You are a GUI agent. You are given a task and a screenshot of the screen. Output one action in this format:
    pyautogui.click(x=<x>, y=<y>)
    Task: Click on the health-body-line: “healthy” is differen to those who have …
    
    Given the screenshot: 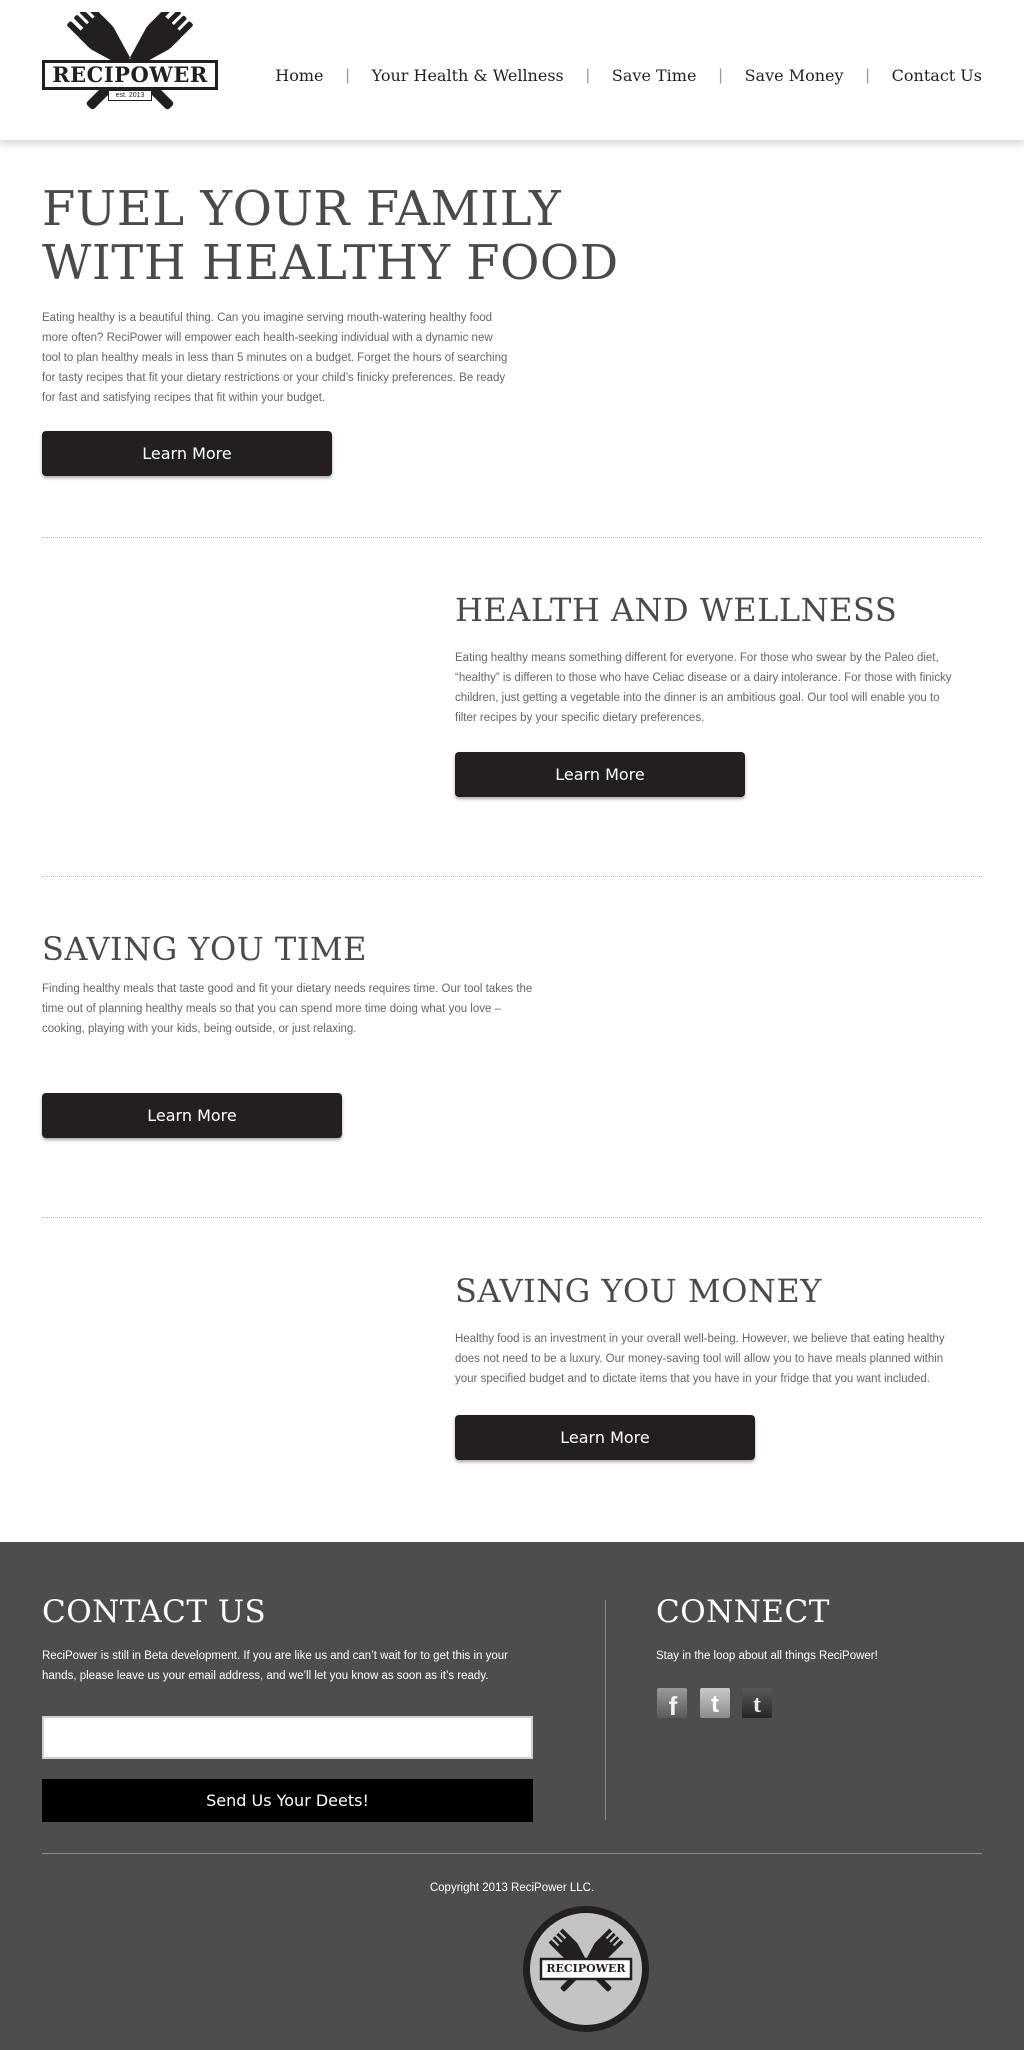 What is the action you would take?
    pyautogui.click(x=703, y=678)
    